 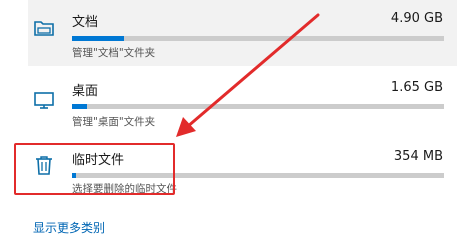 What do you see at coordinates (416, 87) in the screenshot?
I see `storage-item-size: 1.65 GB` at bounding box center [416, 87].